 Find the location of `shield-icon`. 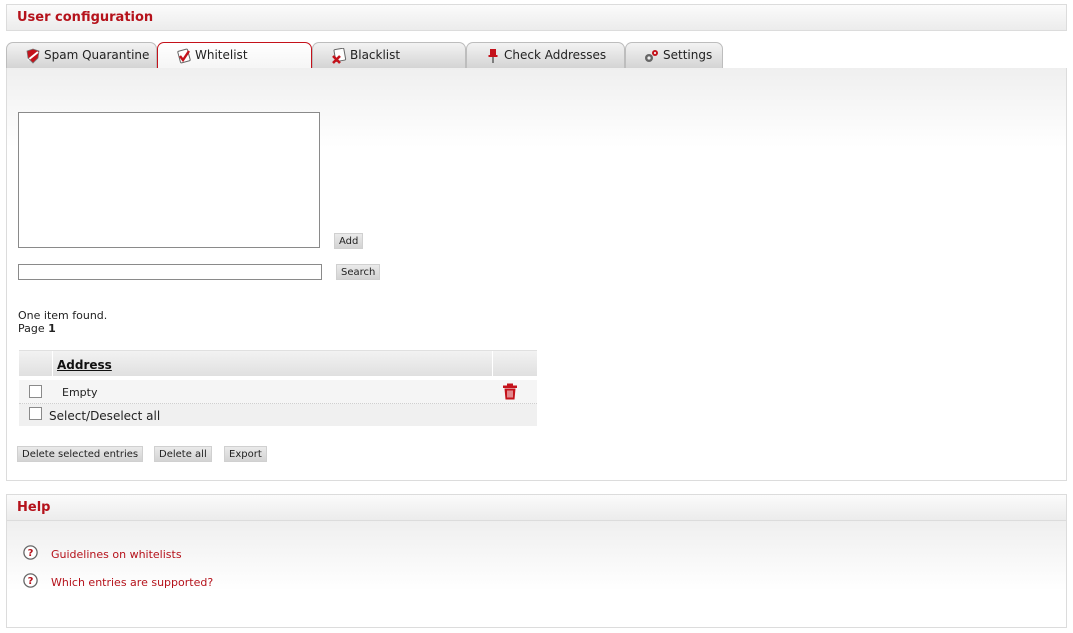

shield-icon is located at coordinates (33, 56).